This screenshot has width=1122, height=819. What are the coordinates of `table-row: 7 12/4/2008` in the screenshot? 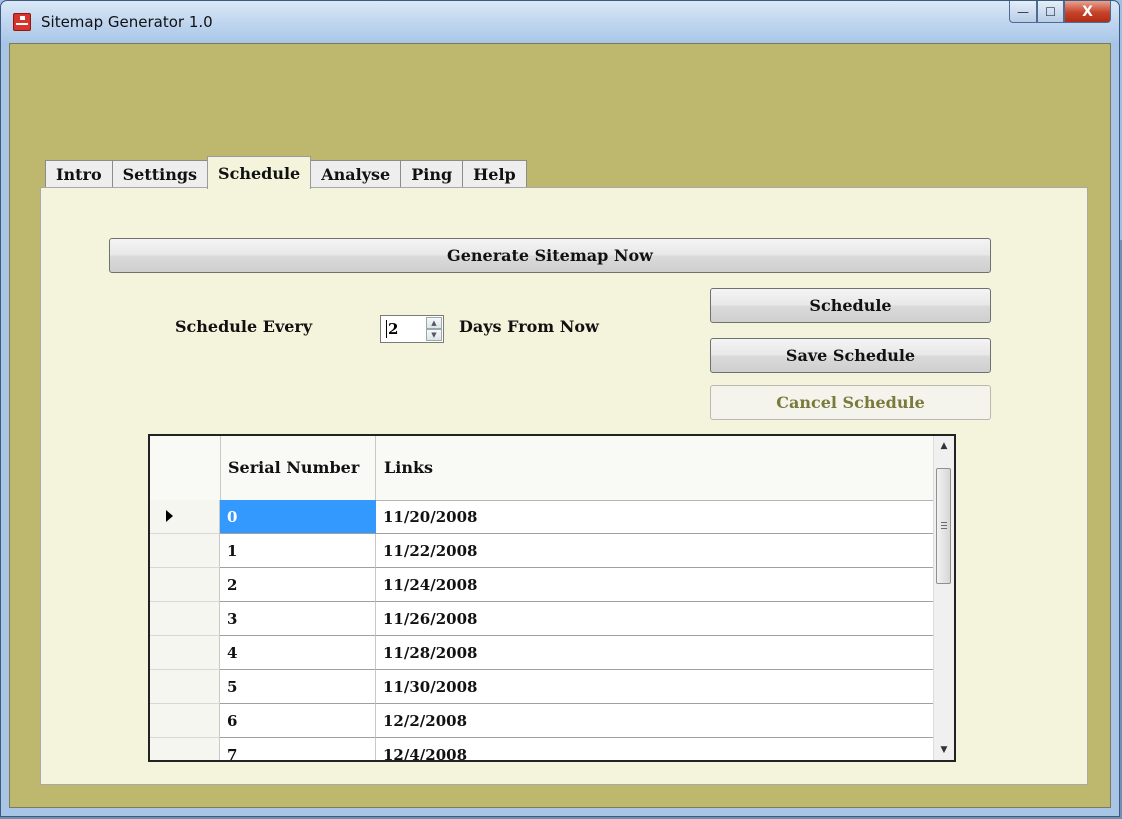 It's located at (542, 749).